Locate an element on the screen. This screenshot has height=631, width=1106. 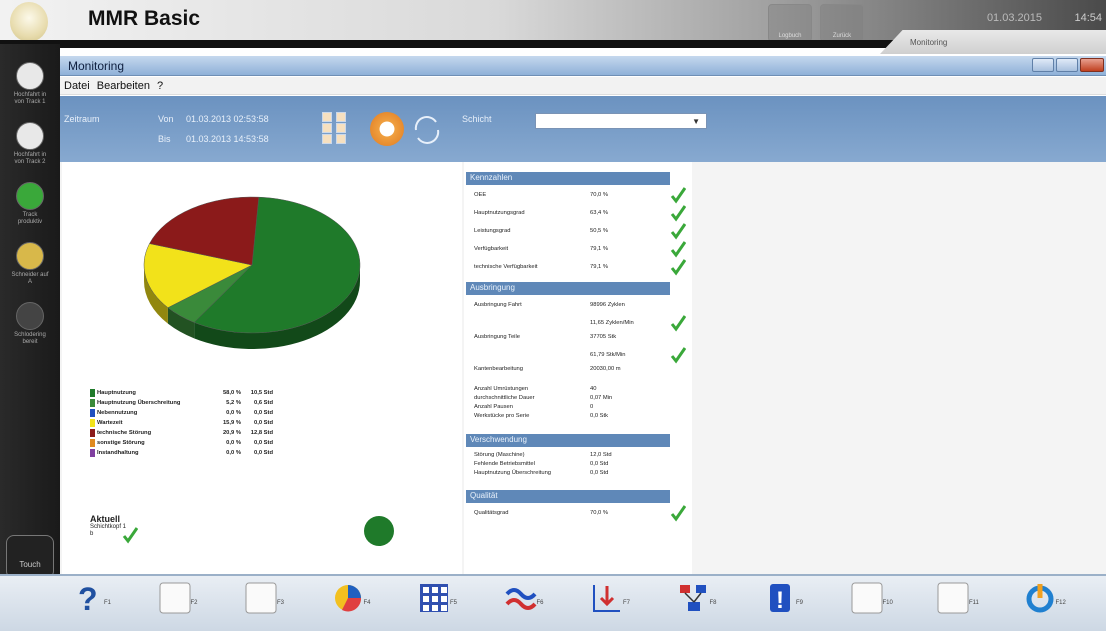
function-key-label: F6 is located at coordinates (540, 603).